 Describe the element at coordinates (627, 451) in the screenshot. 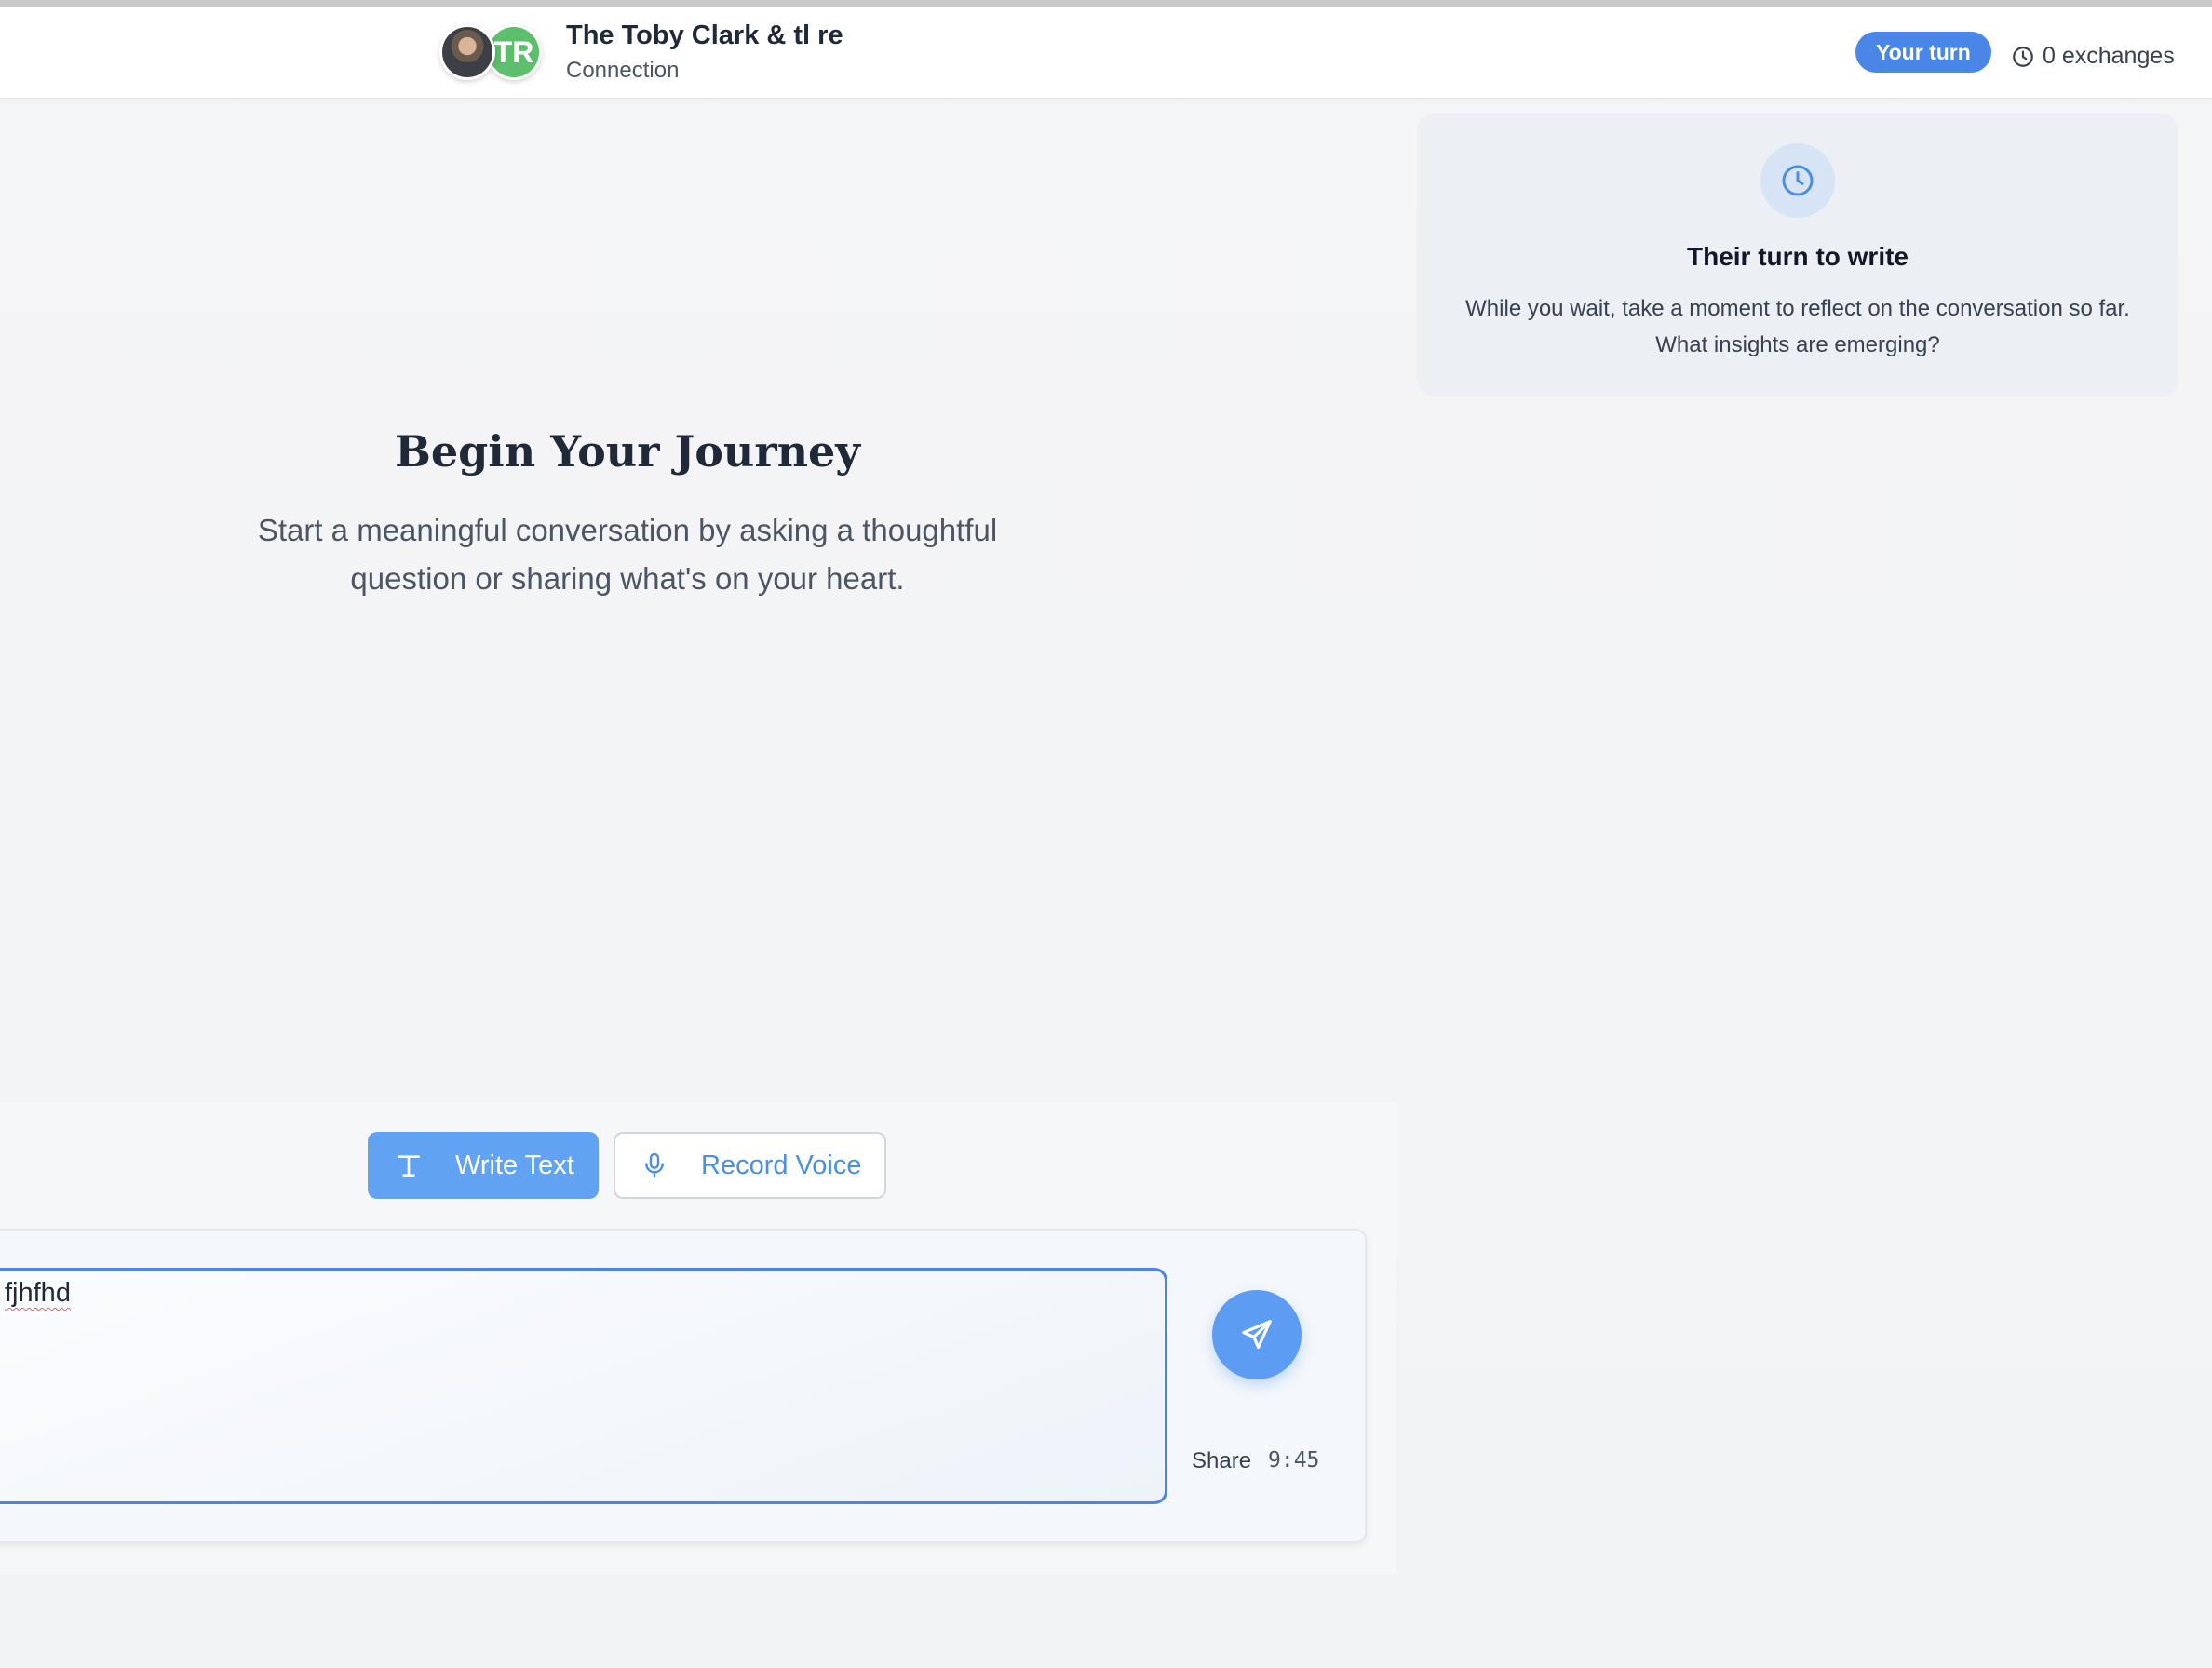

I see `empty-state-title: Begin Your Journey` at that location.